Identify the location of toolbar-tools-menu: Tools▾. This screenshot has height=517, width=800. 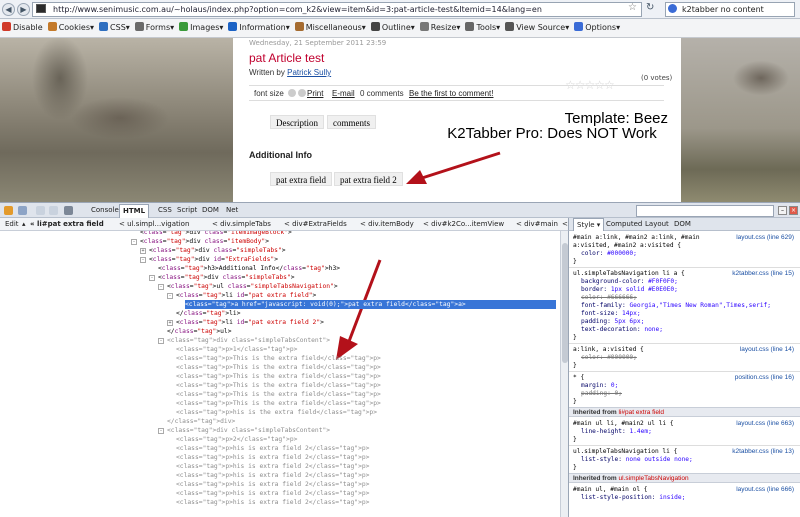
(483, 28).